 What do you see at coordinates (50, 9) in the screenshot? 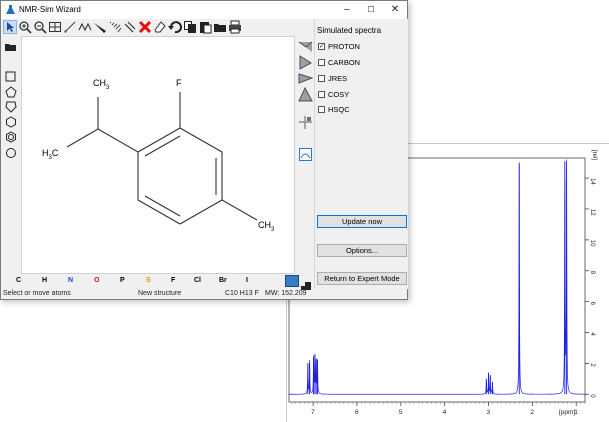
I see `window-title: NMR-Sim Wizard` at bounding box center [50, 9].